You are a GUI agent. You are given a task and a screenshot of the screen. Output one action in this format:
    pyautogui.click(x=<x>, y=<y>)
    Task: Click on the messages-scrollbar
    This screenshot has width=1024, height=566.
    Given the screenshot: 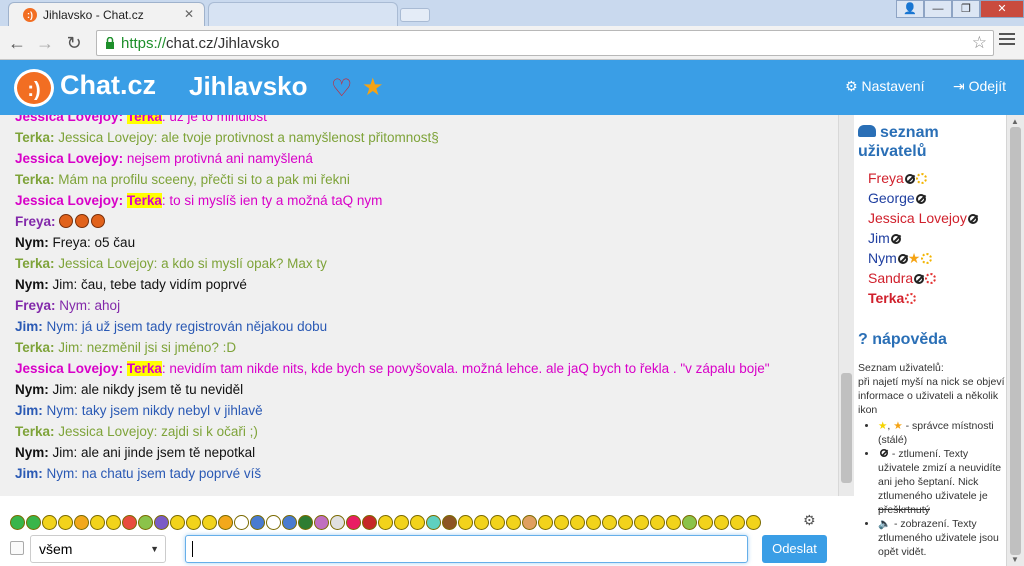 What is the action you would take?
    pyautogui.click(x=846, y=305)
    